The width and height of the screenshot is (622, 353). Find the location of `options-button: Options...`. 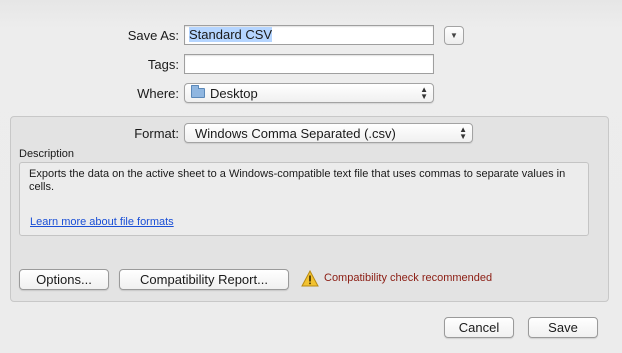

options-button: Options... is located at coordinates (64, 279).